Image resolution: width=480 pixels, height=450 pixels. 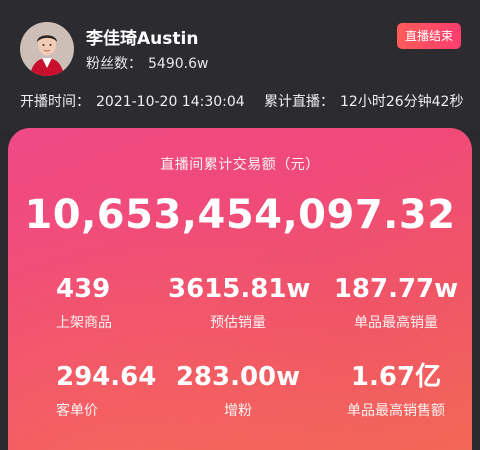 What do you see at coordinates (238, 411) in the screenshot?
I see `stat-label: 增粉` at bounding box center [238, 411].